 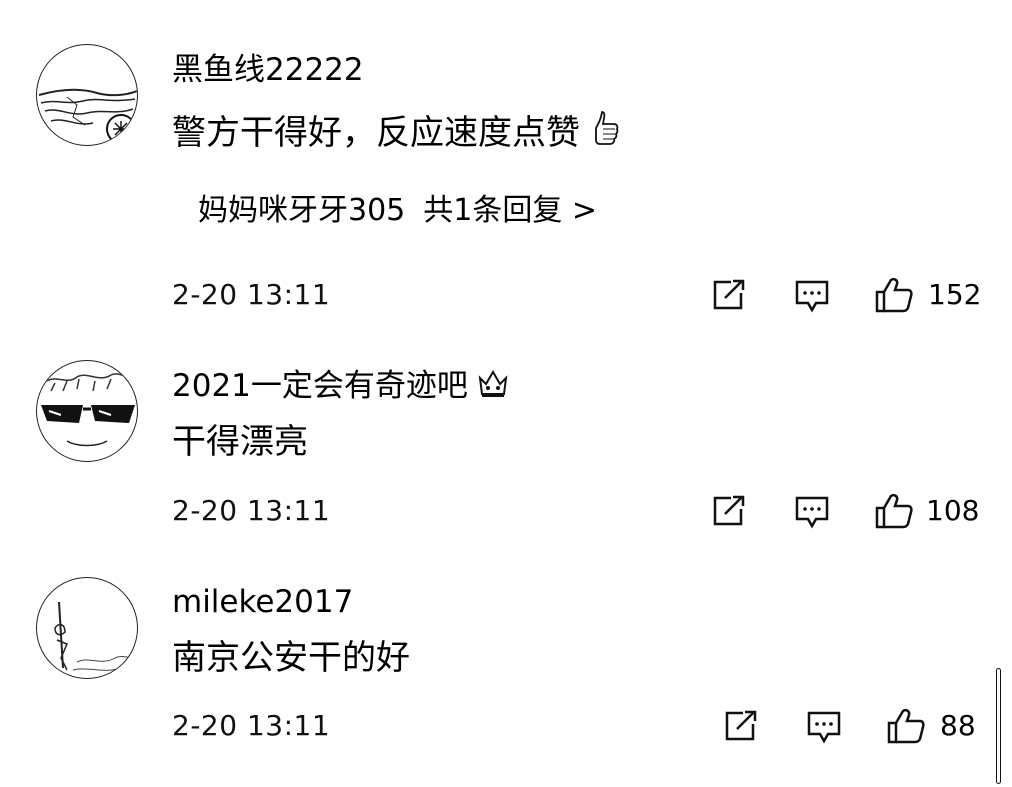 I want to click on username: mileke2017, so click(x=262, y=602).